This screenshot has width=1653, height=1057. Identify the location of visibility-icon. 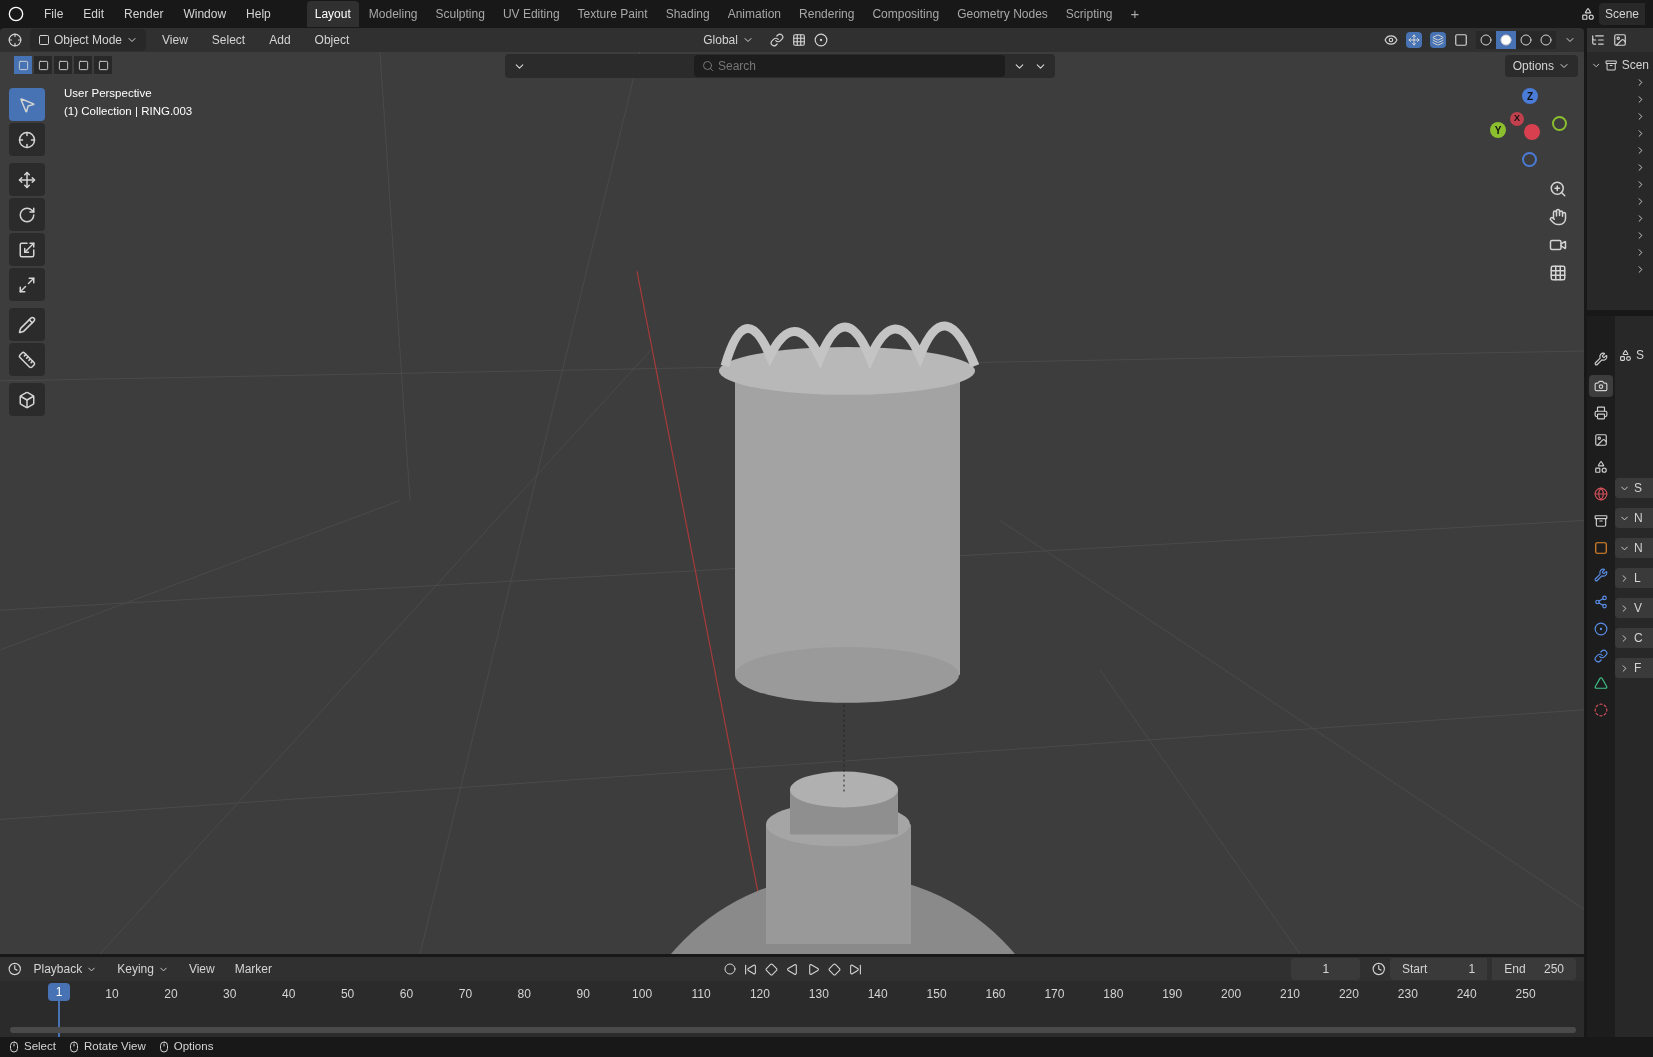
(1391, 40).